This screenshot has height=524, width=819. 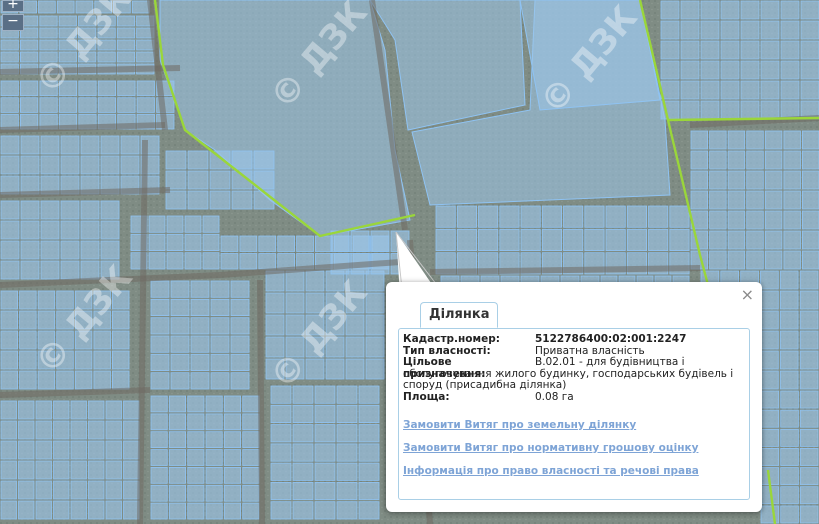 I want to click on tab-parcel: Ділянка, so click(x=459, y=315).